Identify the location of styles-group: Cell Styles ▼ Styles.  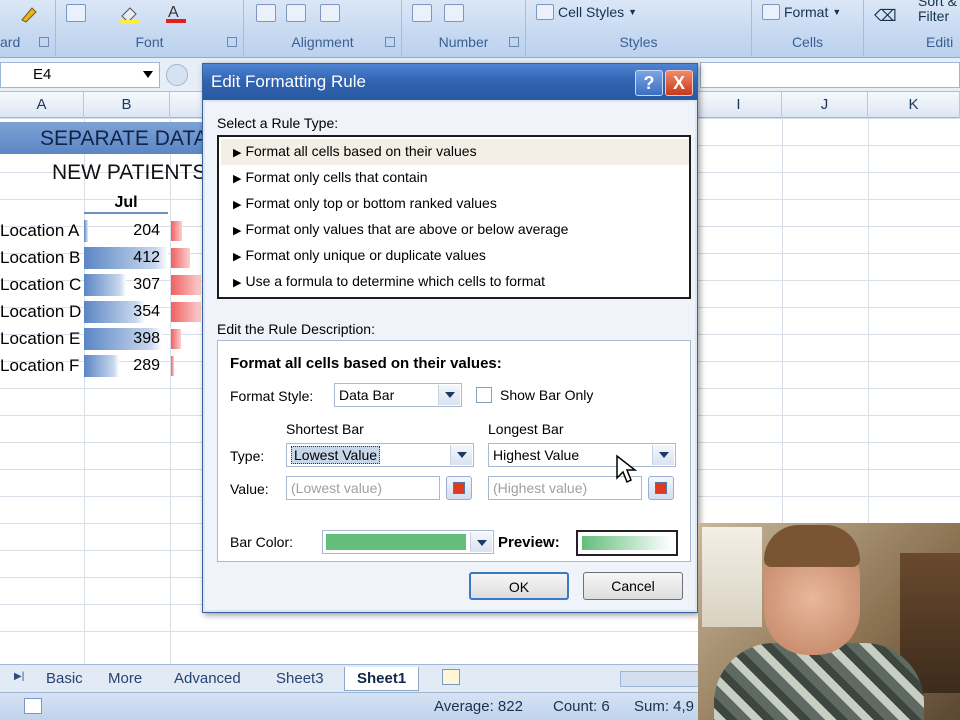
(639, 28).